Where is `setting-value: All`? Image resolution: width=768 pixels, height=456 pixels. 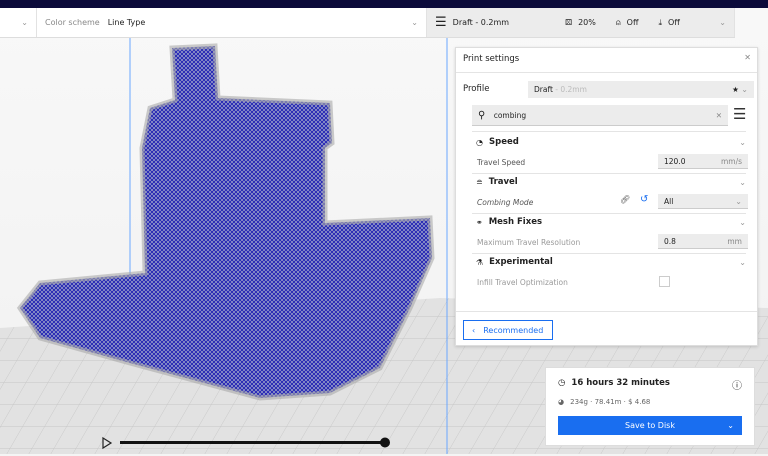
setting-value: All is located at coordinates (669, 201).